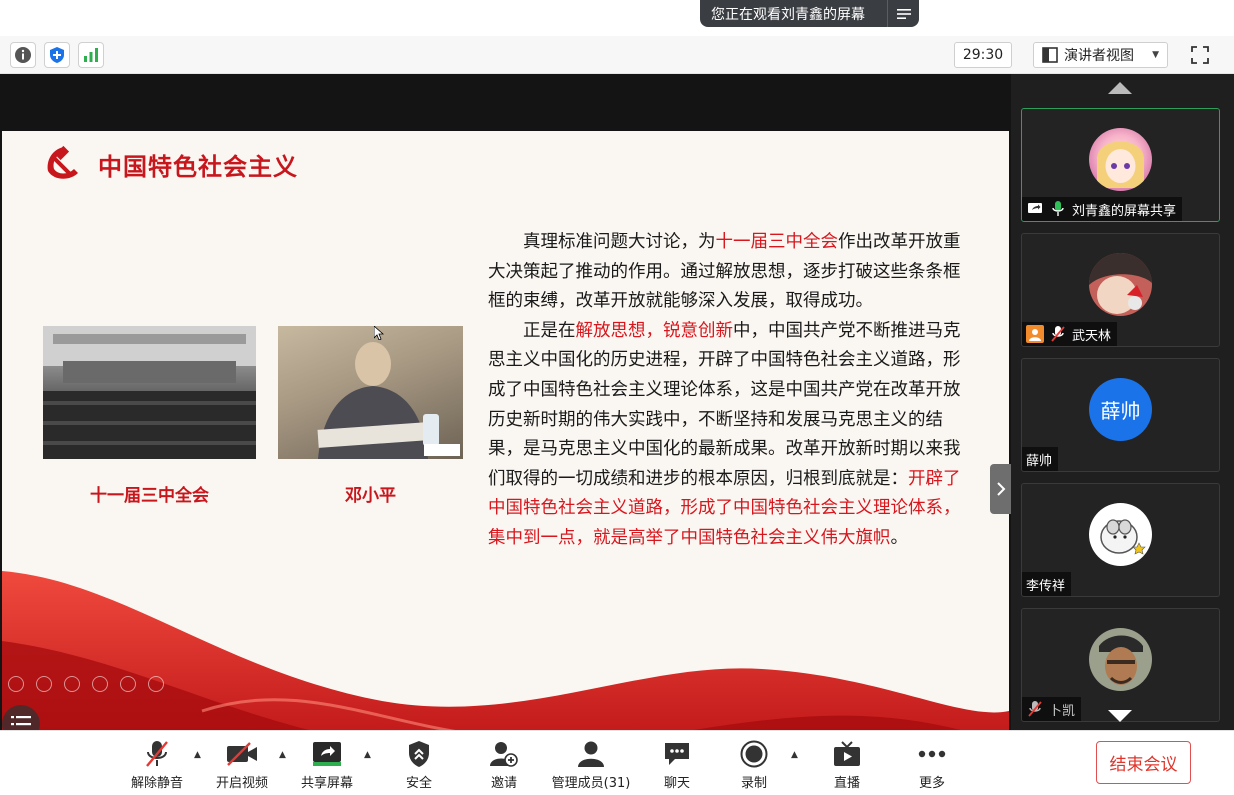 This screenshot has height=795, width=1234. I want to click on meeting-info-bar: 29:30 演讲者视图 ▼, so click(617, 55).